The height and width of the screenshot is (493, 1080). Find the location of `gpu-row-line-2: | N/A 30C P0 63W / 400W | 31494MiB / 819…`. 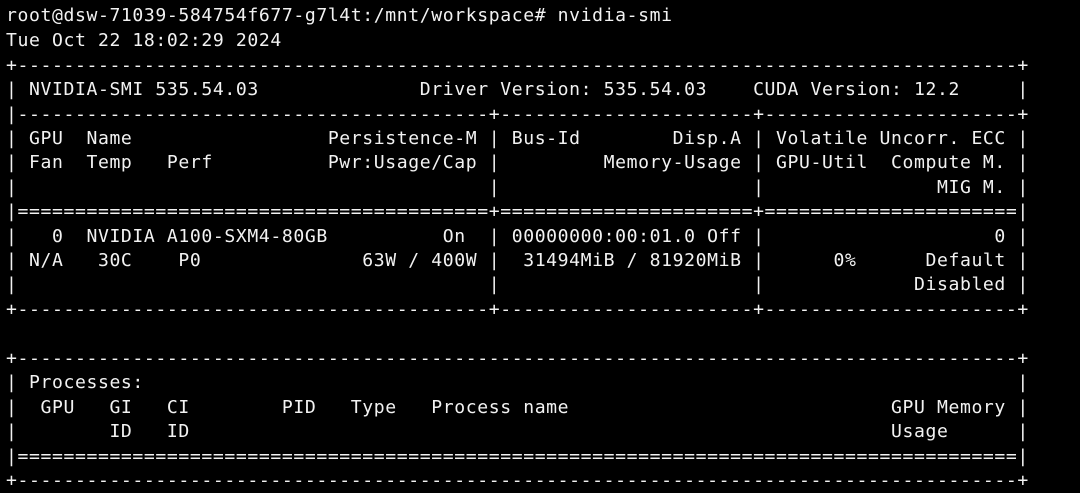

gpu-row-line-2: | N/A 30C P0 63W / 400W | 31494MiB / 819… is located at coordinates (517, 260).